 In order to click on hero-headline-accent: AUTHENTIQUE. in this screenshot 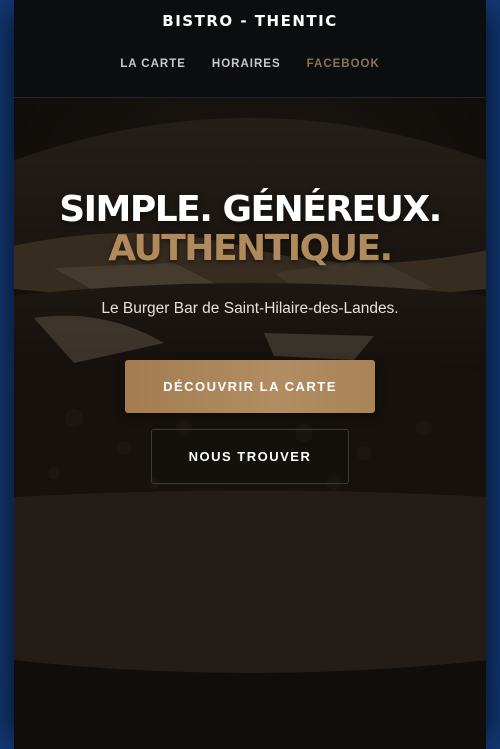, I will do `click(250, 248)`.